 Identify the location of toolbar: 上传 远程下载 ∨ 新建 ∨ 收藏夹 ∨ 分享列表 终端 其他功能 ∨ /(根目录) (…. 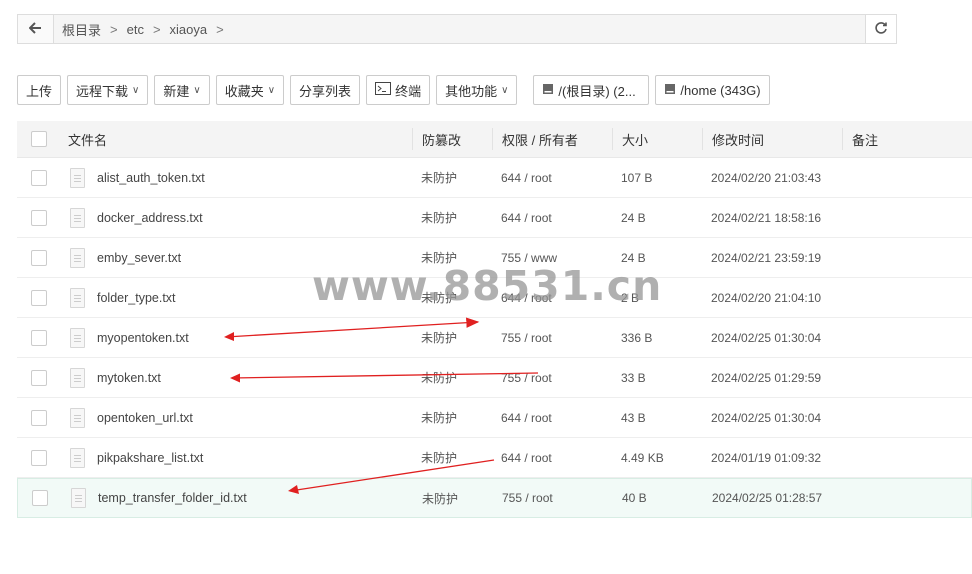
(393, 90).